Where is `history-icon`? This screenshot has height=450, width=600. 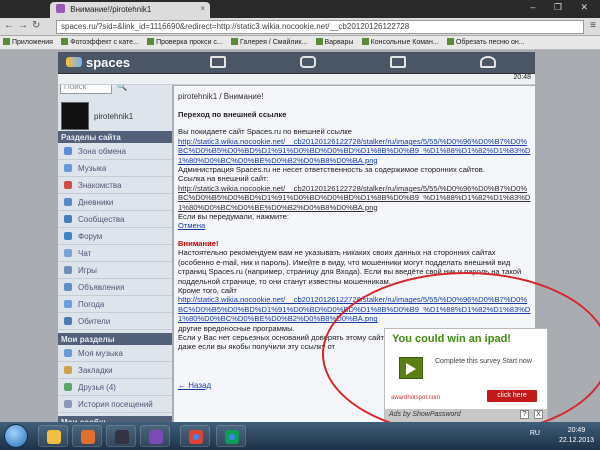
history-icon is located at coordinates (68, 404).